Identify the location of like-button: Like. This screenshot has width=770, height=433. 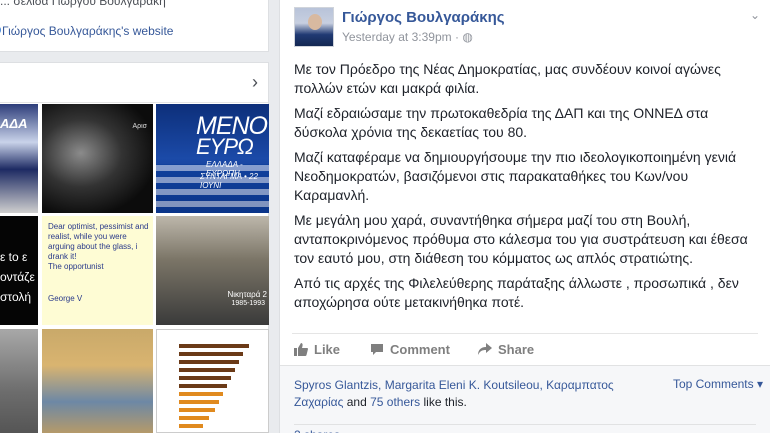
(317, 349).